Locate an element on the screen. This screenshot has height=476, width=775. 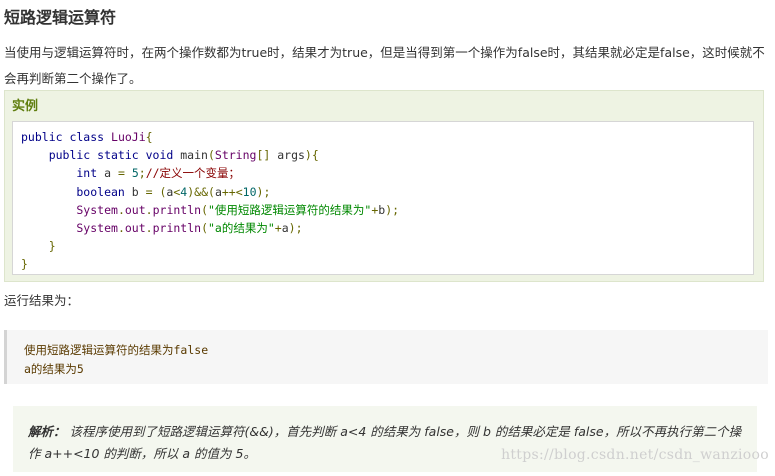
run-result-label: 运行结果为： is located at coordinates (42, 300).